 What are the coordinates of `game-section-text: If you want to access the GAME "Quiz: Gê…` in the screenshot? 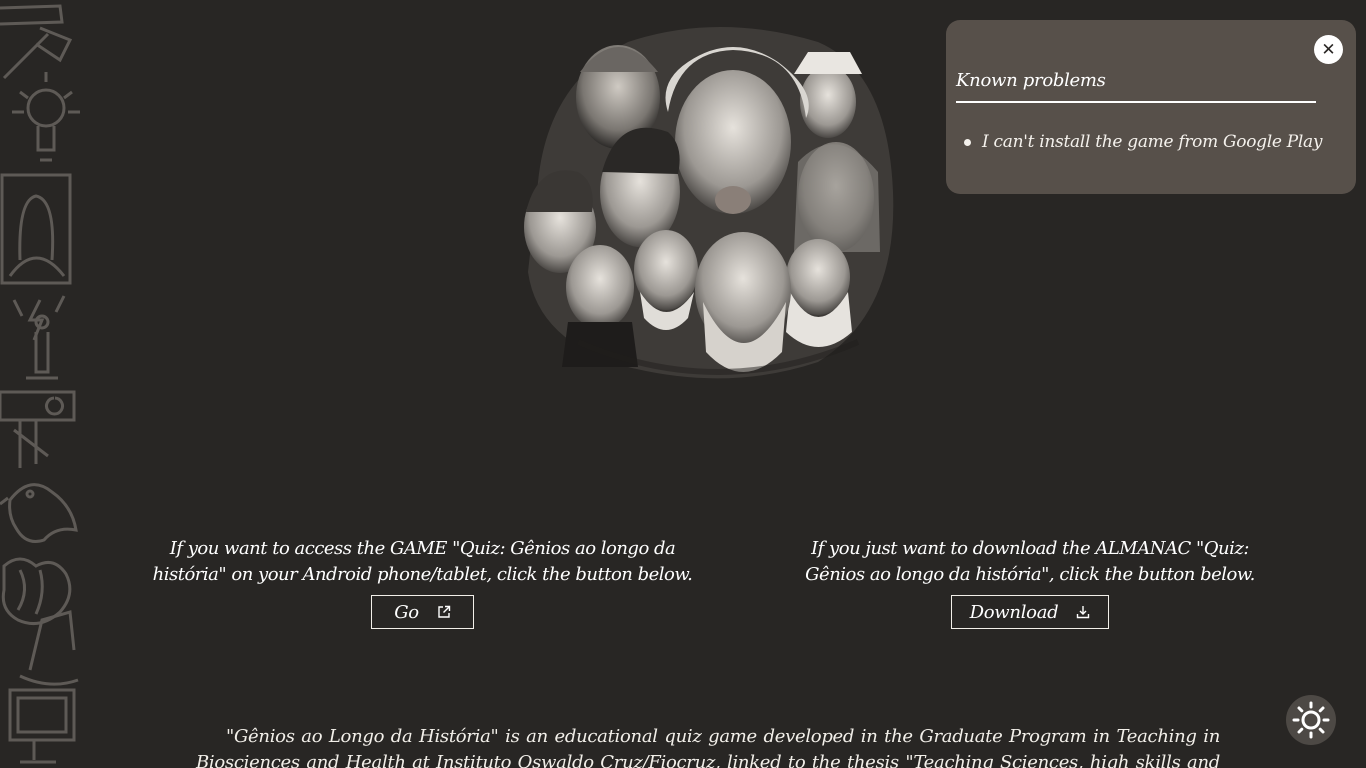 It's located at (422, 561).